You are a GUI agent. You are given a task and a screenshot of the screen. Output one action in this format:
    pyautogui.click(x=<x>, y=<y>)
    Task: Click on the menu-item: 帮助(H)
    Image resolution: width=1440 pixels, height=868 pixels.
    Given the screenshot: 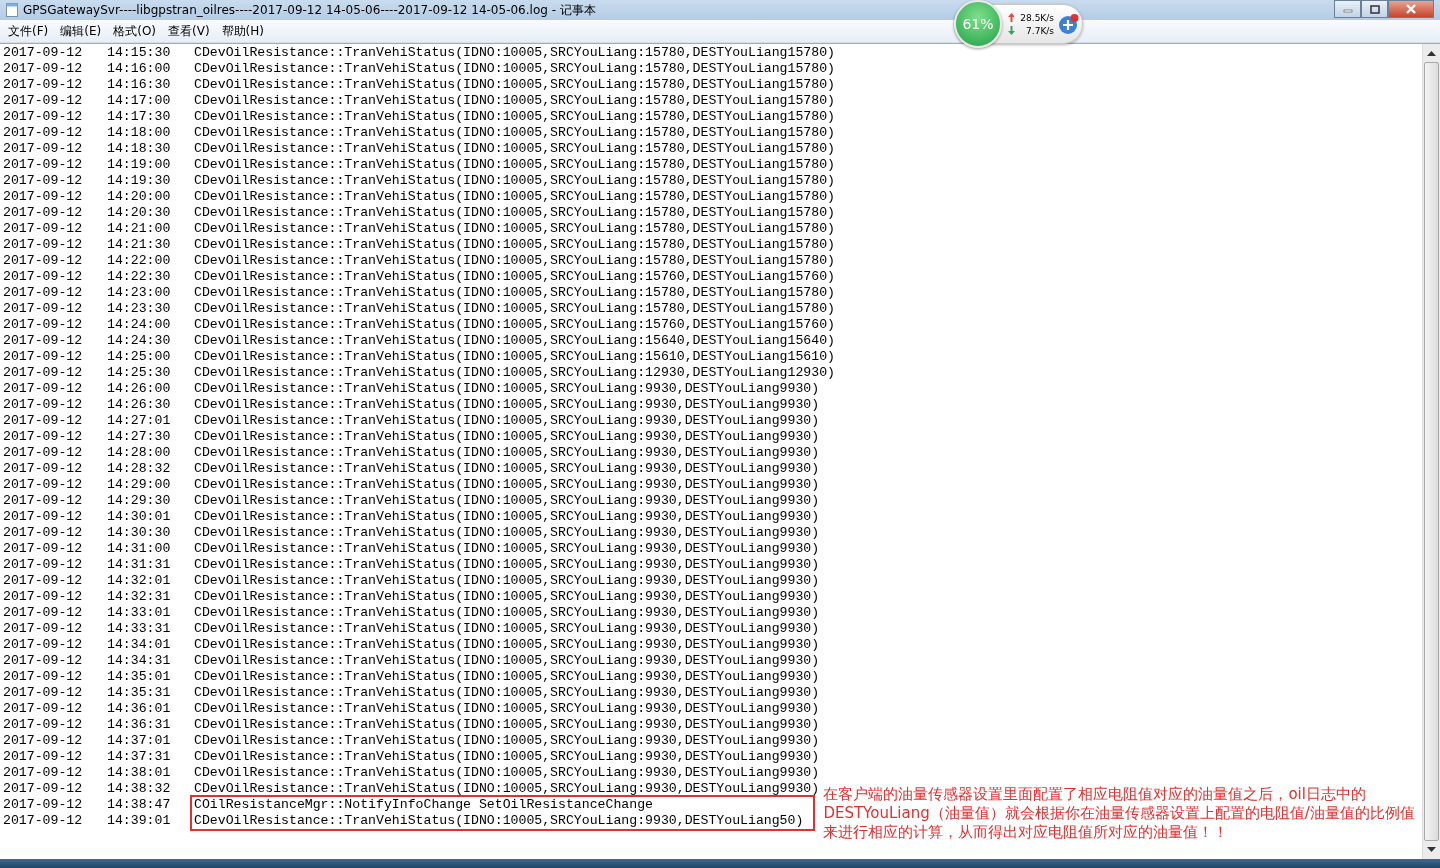 What is the action you would take?
    pyautogui.click(x=242, y=31)
    